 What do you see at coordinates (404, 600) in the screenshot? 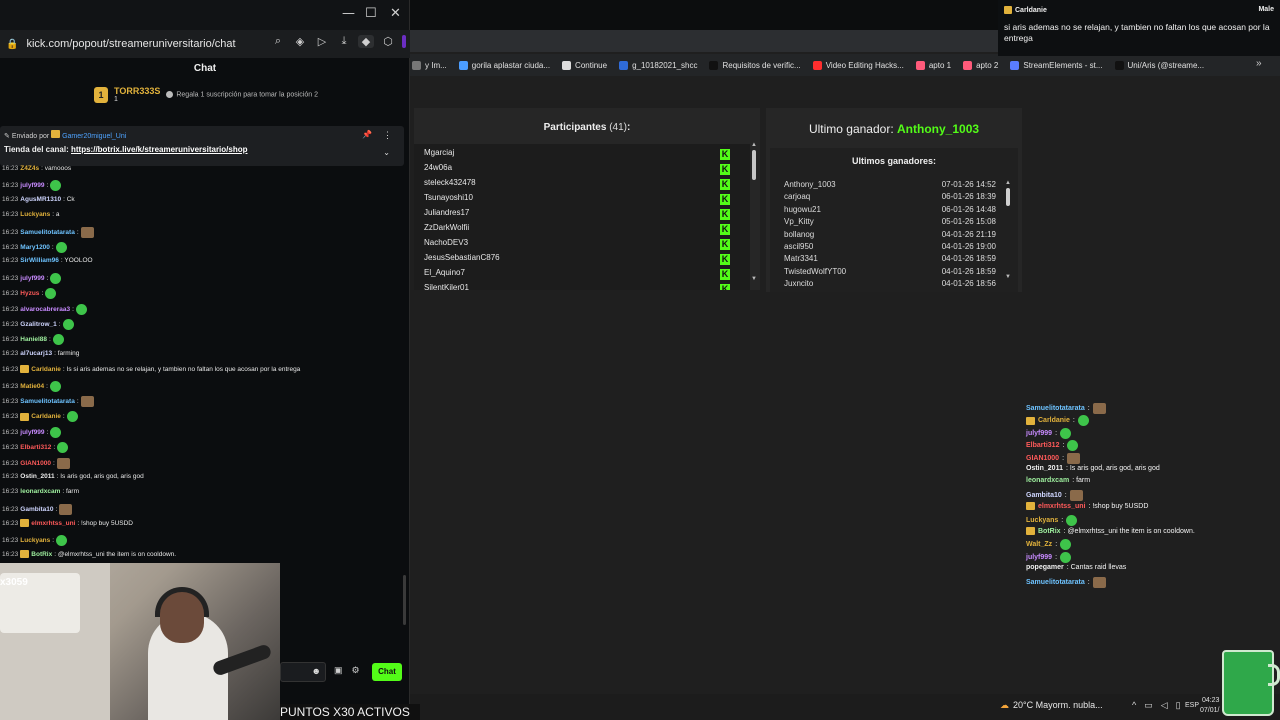
I see `chat-scrollbar` at bounding box center [404, 600].